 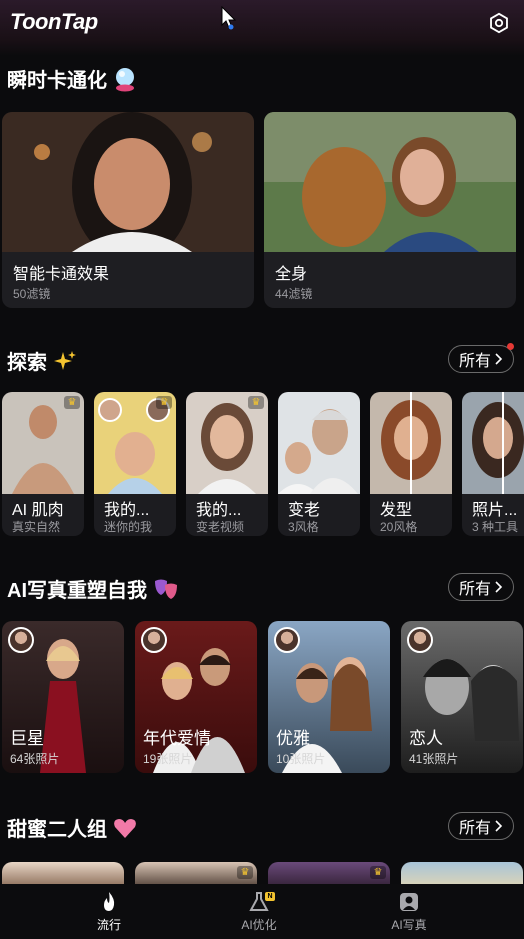 I want to click on portrait-icon, so click(x=409, y=902).